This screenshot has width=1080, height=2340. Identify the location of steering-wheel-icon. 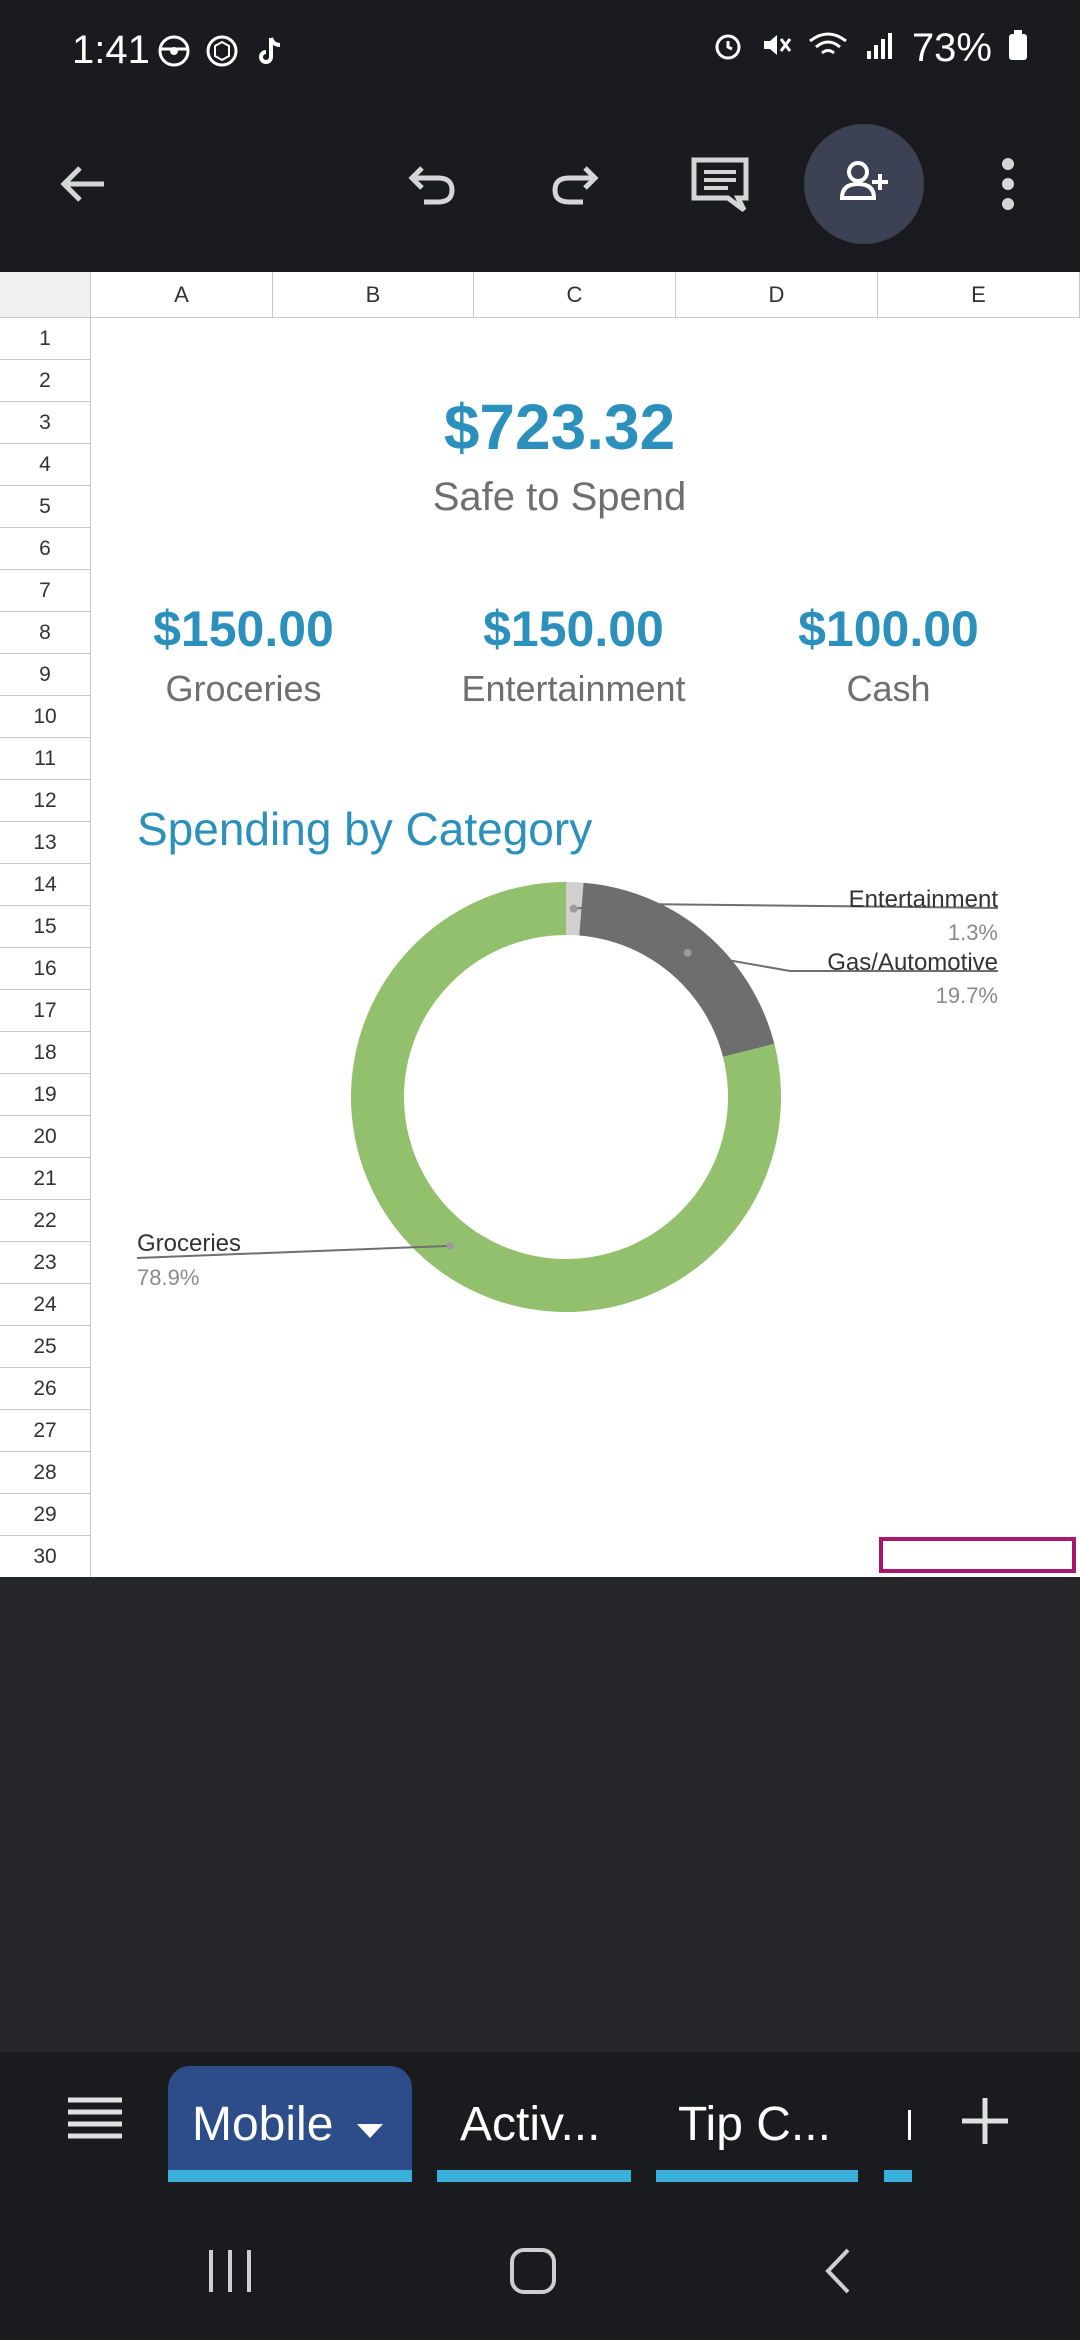
(174, 51).